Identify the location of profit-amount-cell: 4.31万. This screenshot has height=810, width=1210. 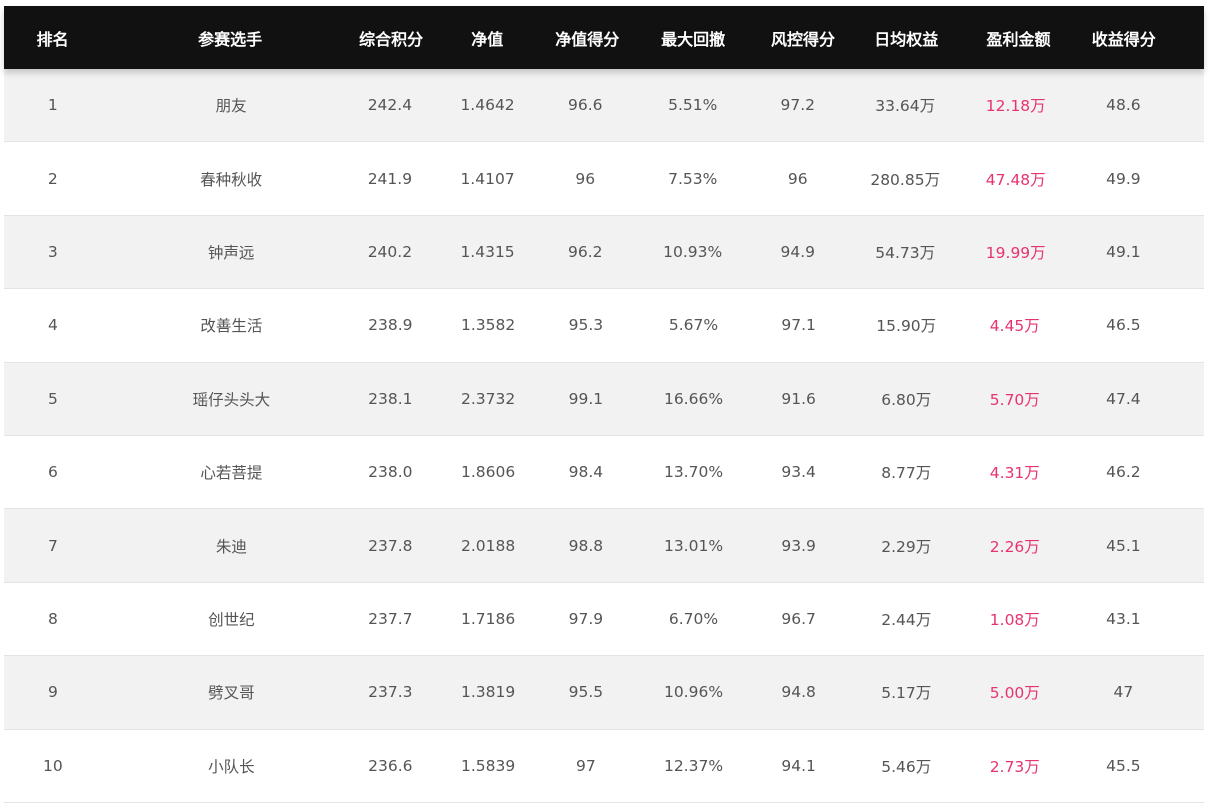
(1014, 473).